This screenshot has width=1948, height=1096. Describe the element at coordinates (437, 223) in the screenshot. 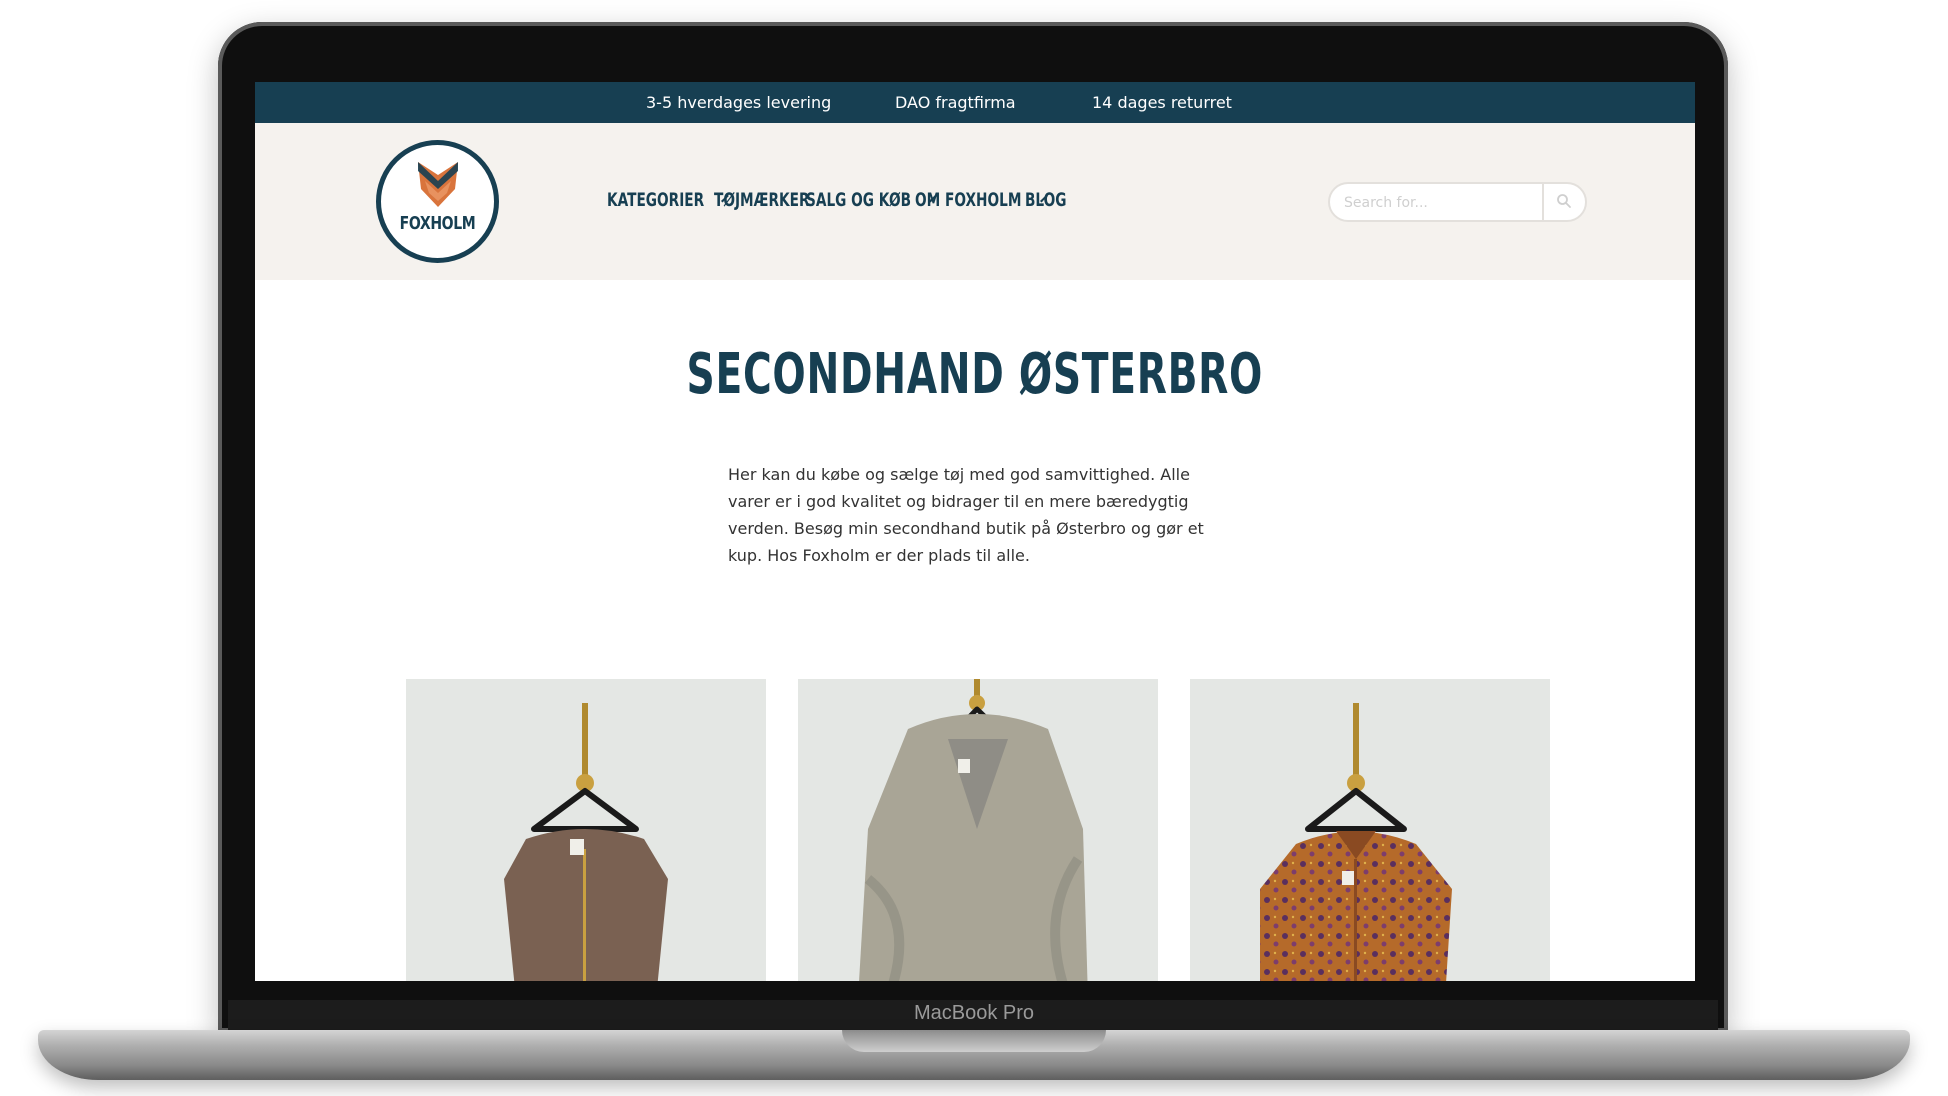

I see `logo-text: FOXHOLM` at that location.